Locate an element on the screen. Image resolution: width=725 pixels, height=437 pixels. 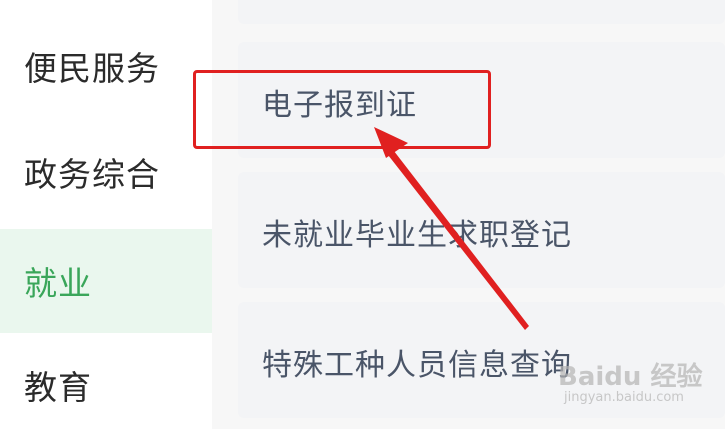
sidebar-item-education: 教育 is located at coordinates (106, 385).